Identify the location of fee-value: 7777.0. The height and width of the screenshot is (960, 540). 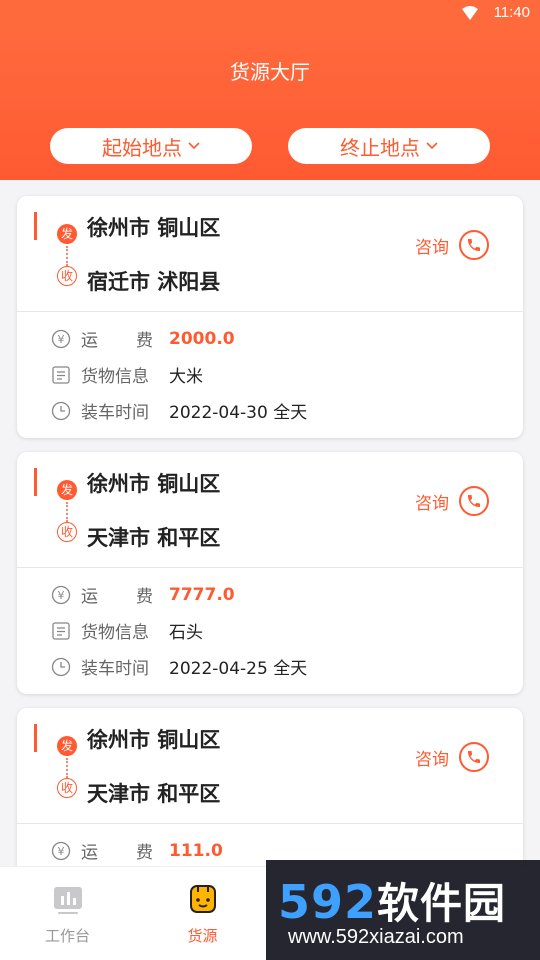
(202, 594).